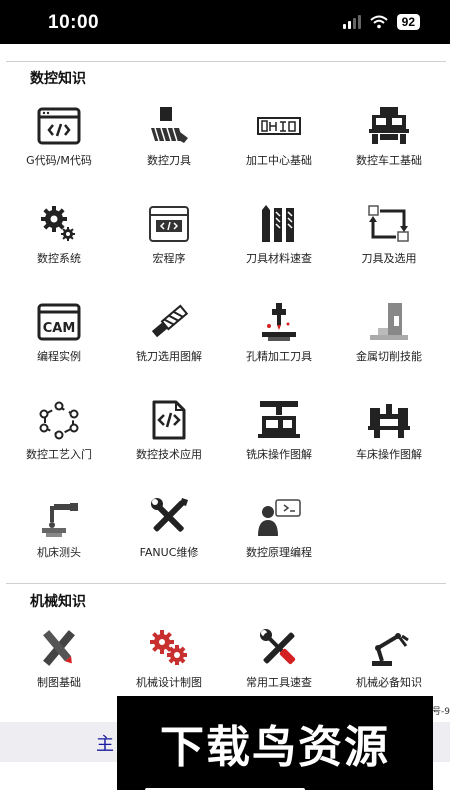 Image resolution: width=450 pixels, height=800 pixels. Describe the element at coordinates (59, 224) in the screenshot. I see `gears-icon` at that location.